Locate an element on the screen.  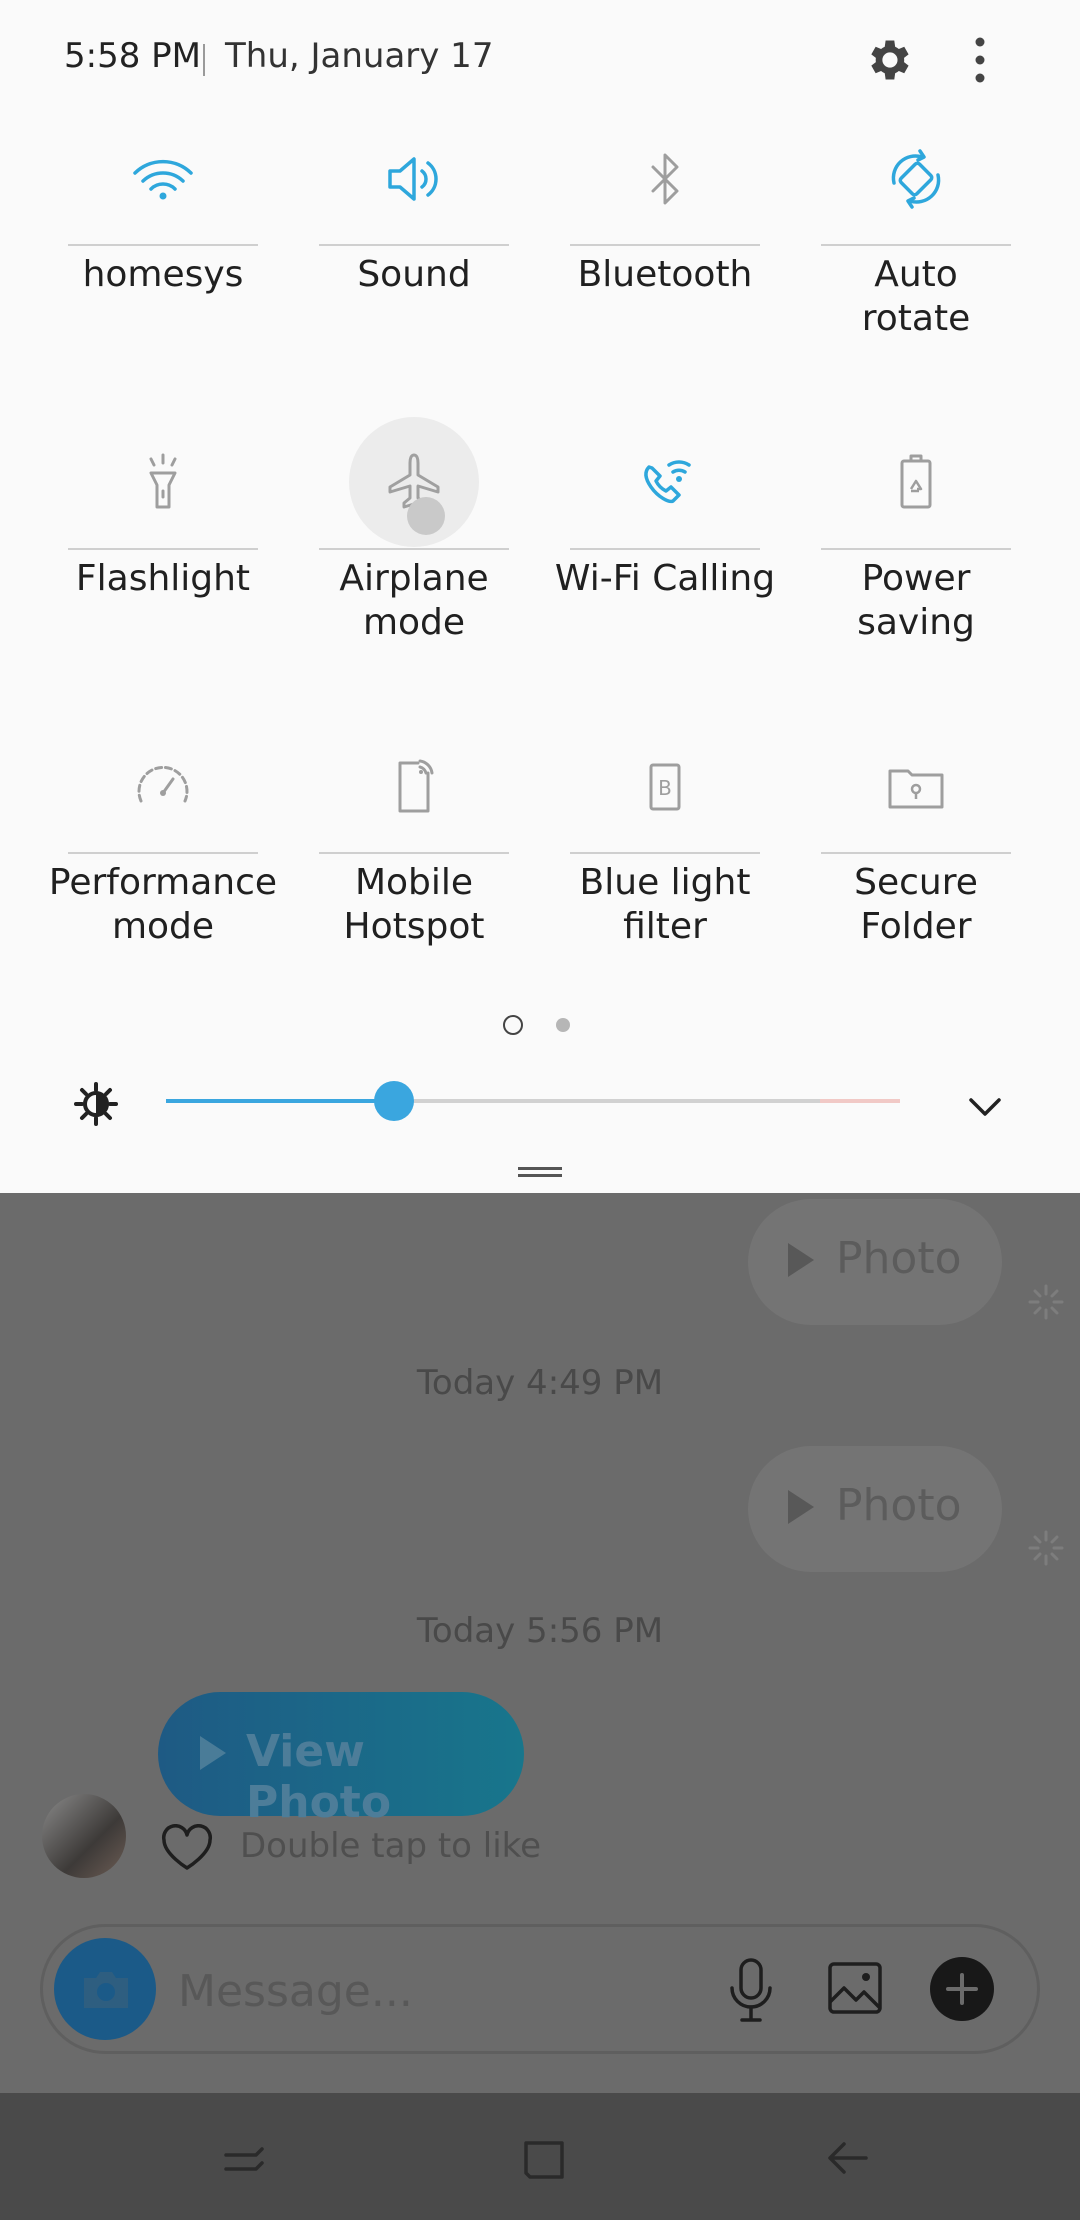
brightness-icon is located at coordinates (96, 1104).